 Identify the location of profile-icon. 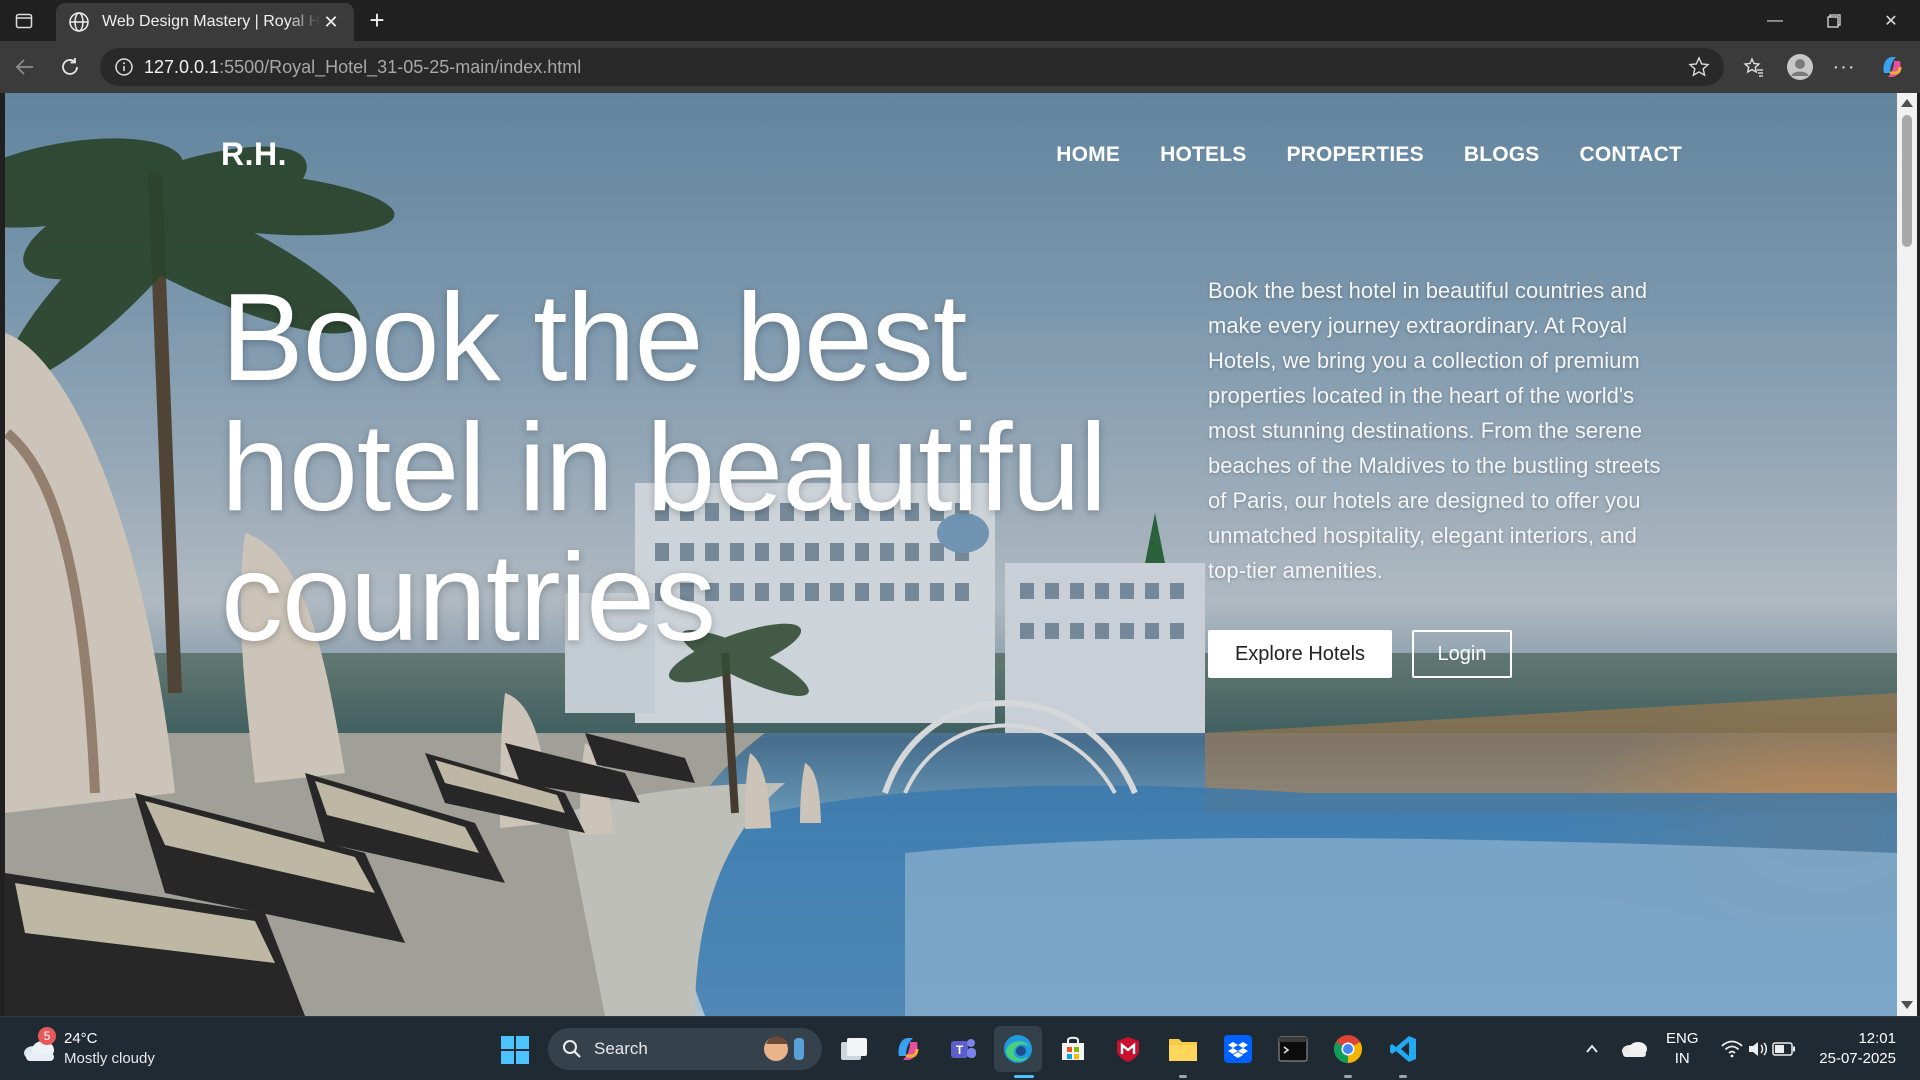
(1800, 67).